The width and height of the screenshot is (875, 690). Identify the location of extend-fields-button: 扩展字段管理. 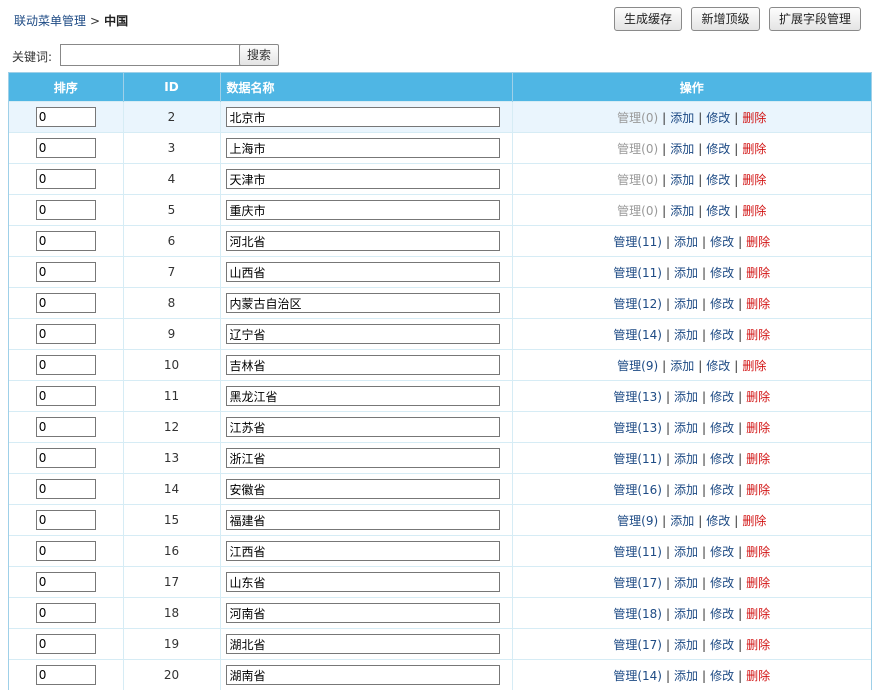
(815, 19).